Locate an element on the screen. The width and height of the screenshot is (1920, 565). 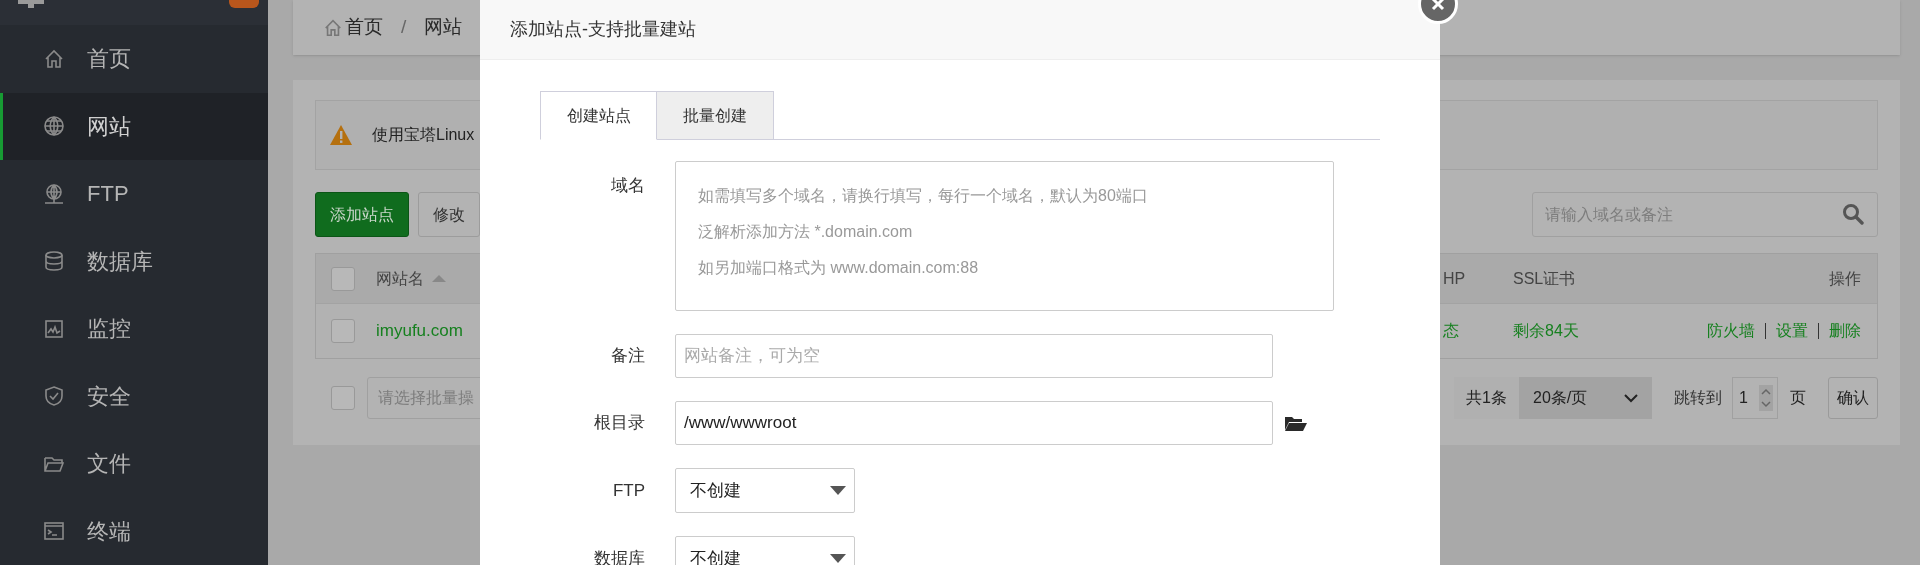
sidebar-item: 首页 is located at coordinates (134, 59).